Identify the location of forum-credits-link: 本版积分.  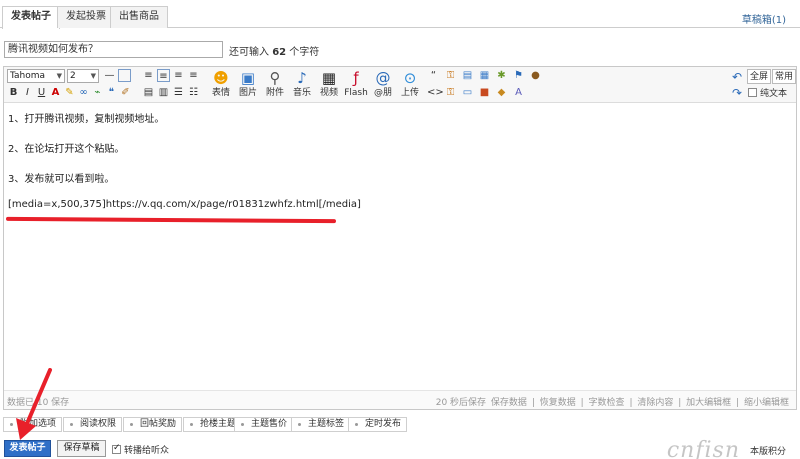
(768, 450).